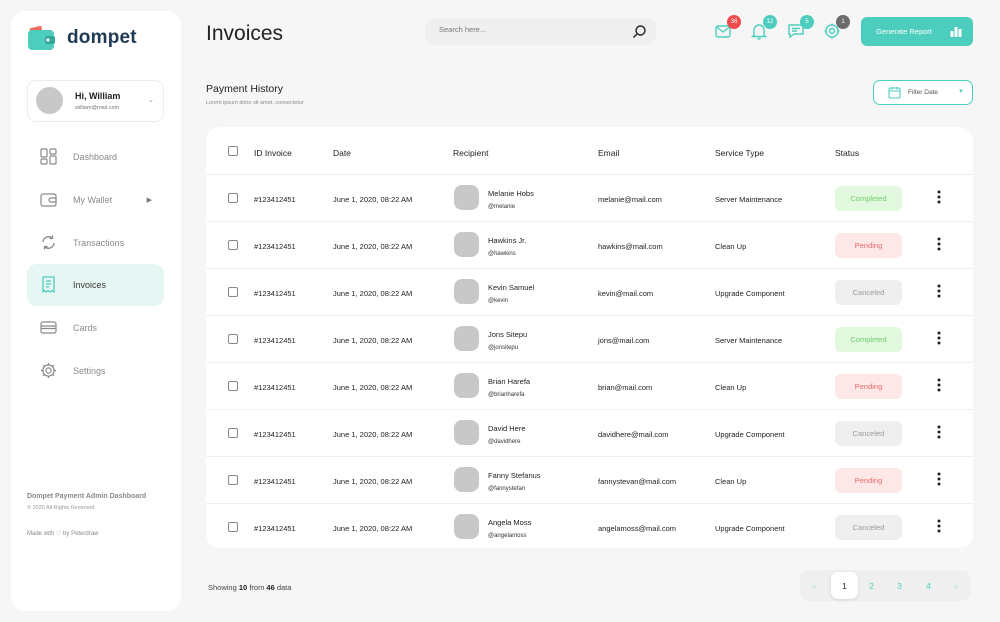 This screenshot has height=622, width=1000. Describe the element at coordinates (739, 153) in the screenshot. I see `column-header: Service Type` at that location.